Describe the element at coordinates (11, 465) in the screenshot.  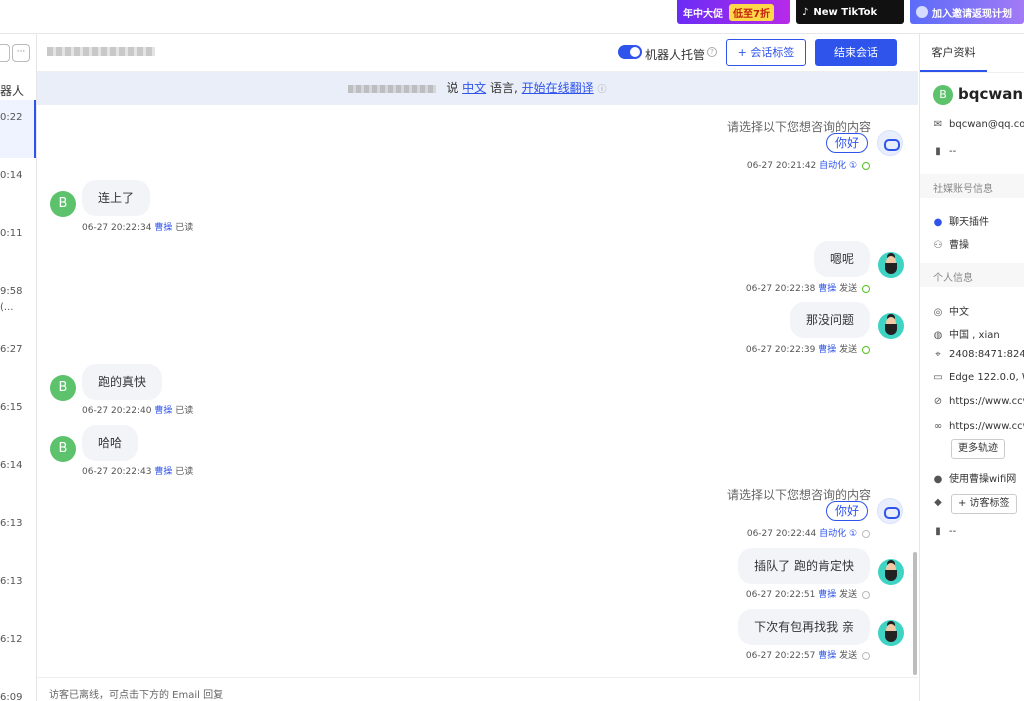
I see `conversation-time: 6:14` at that location.